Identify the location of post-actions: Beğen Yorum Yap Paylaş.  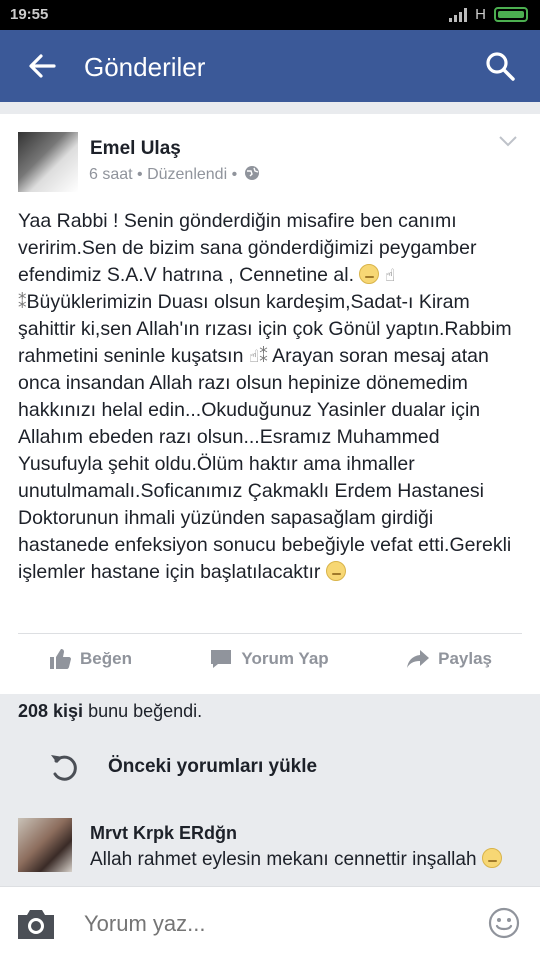
(270, 658).